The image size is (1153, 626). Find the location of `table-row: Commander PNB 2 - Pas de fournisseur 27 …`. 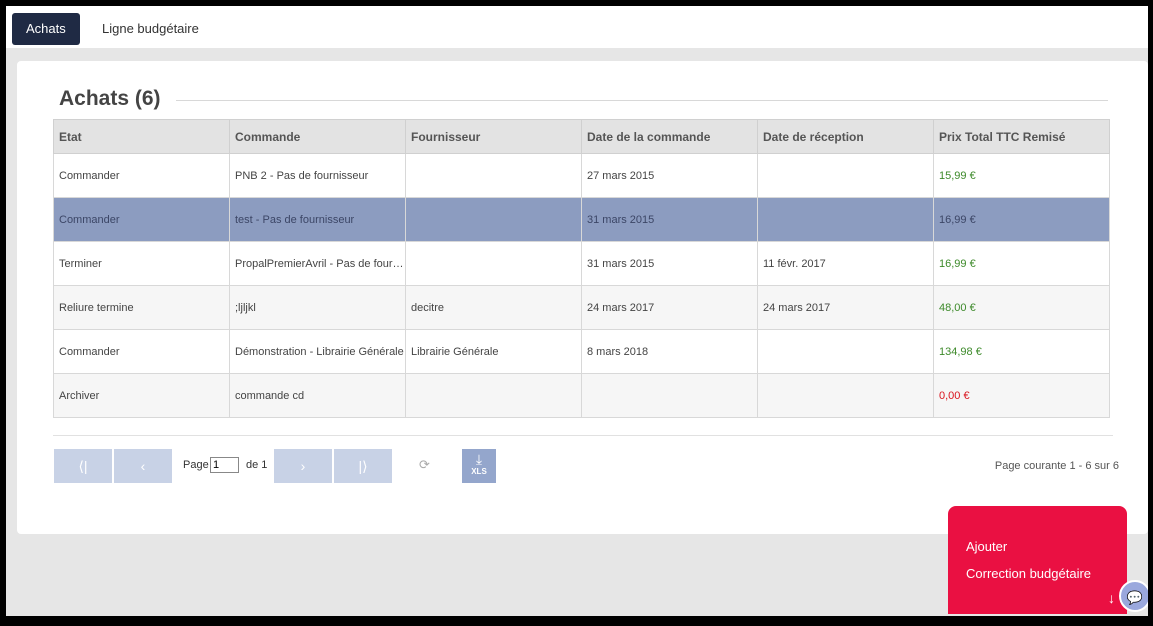

table-row: Commander PNB 2 - Pas de fournisseur 27 … is located at coordinates (581, 175).